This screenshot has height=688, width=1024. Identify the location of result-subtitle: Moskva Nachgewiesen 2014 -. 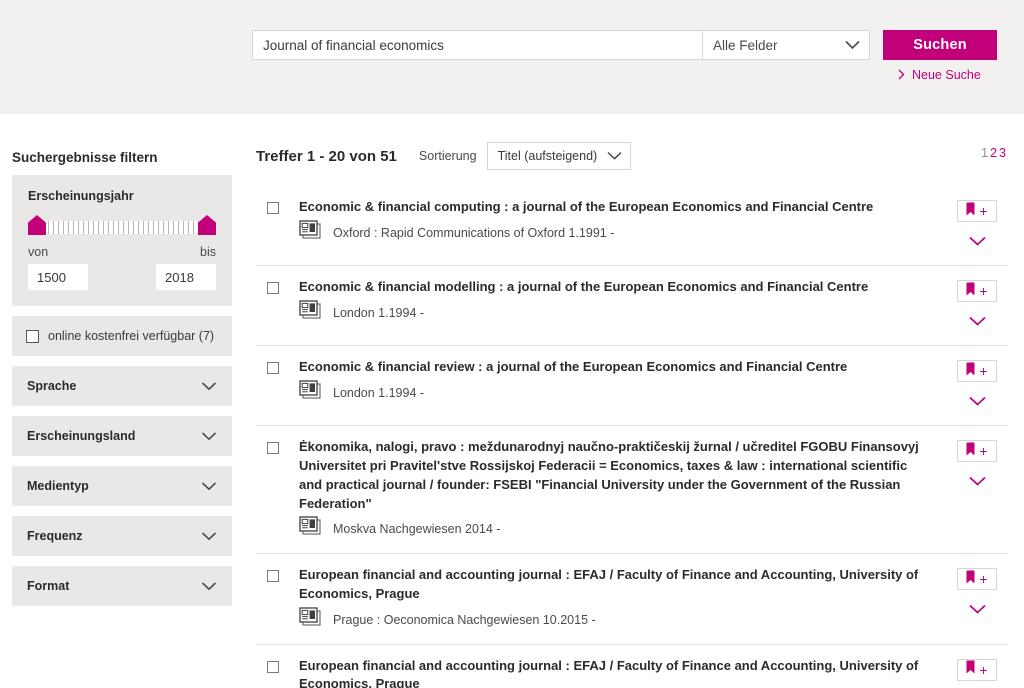
(417, 529).